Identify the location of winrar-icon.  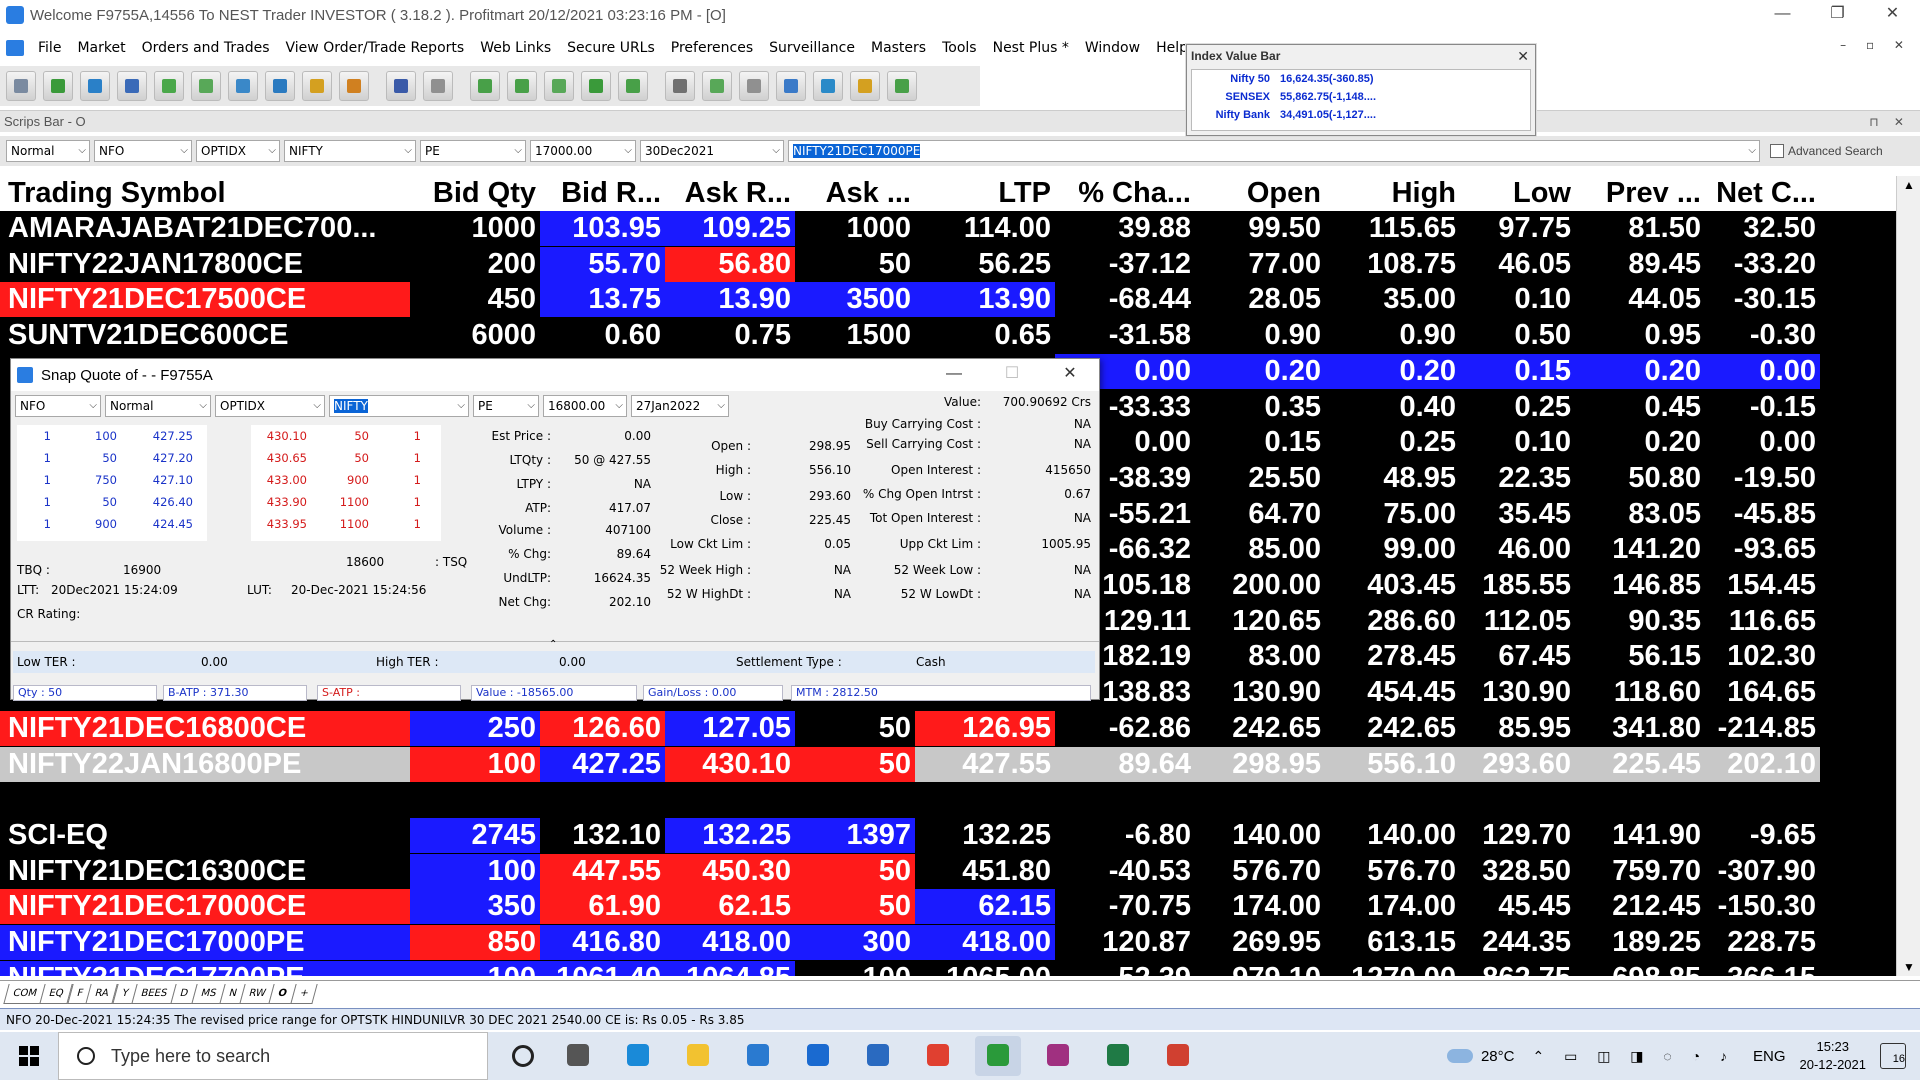
(1058, 1056).